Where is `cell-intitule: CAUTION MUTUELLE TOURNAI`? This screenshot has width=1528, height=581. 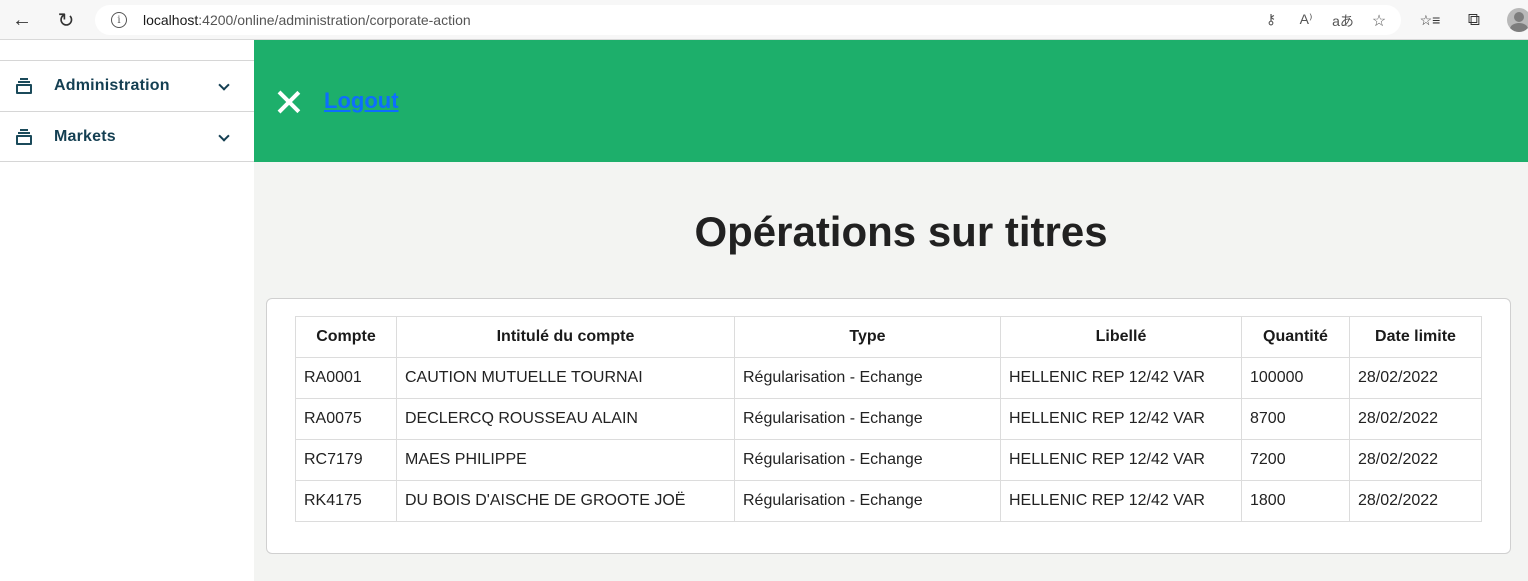
cell-intitule: CAUTION MUTUELLE TOURNAI is located at coordinates (565, 378).